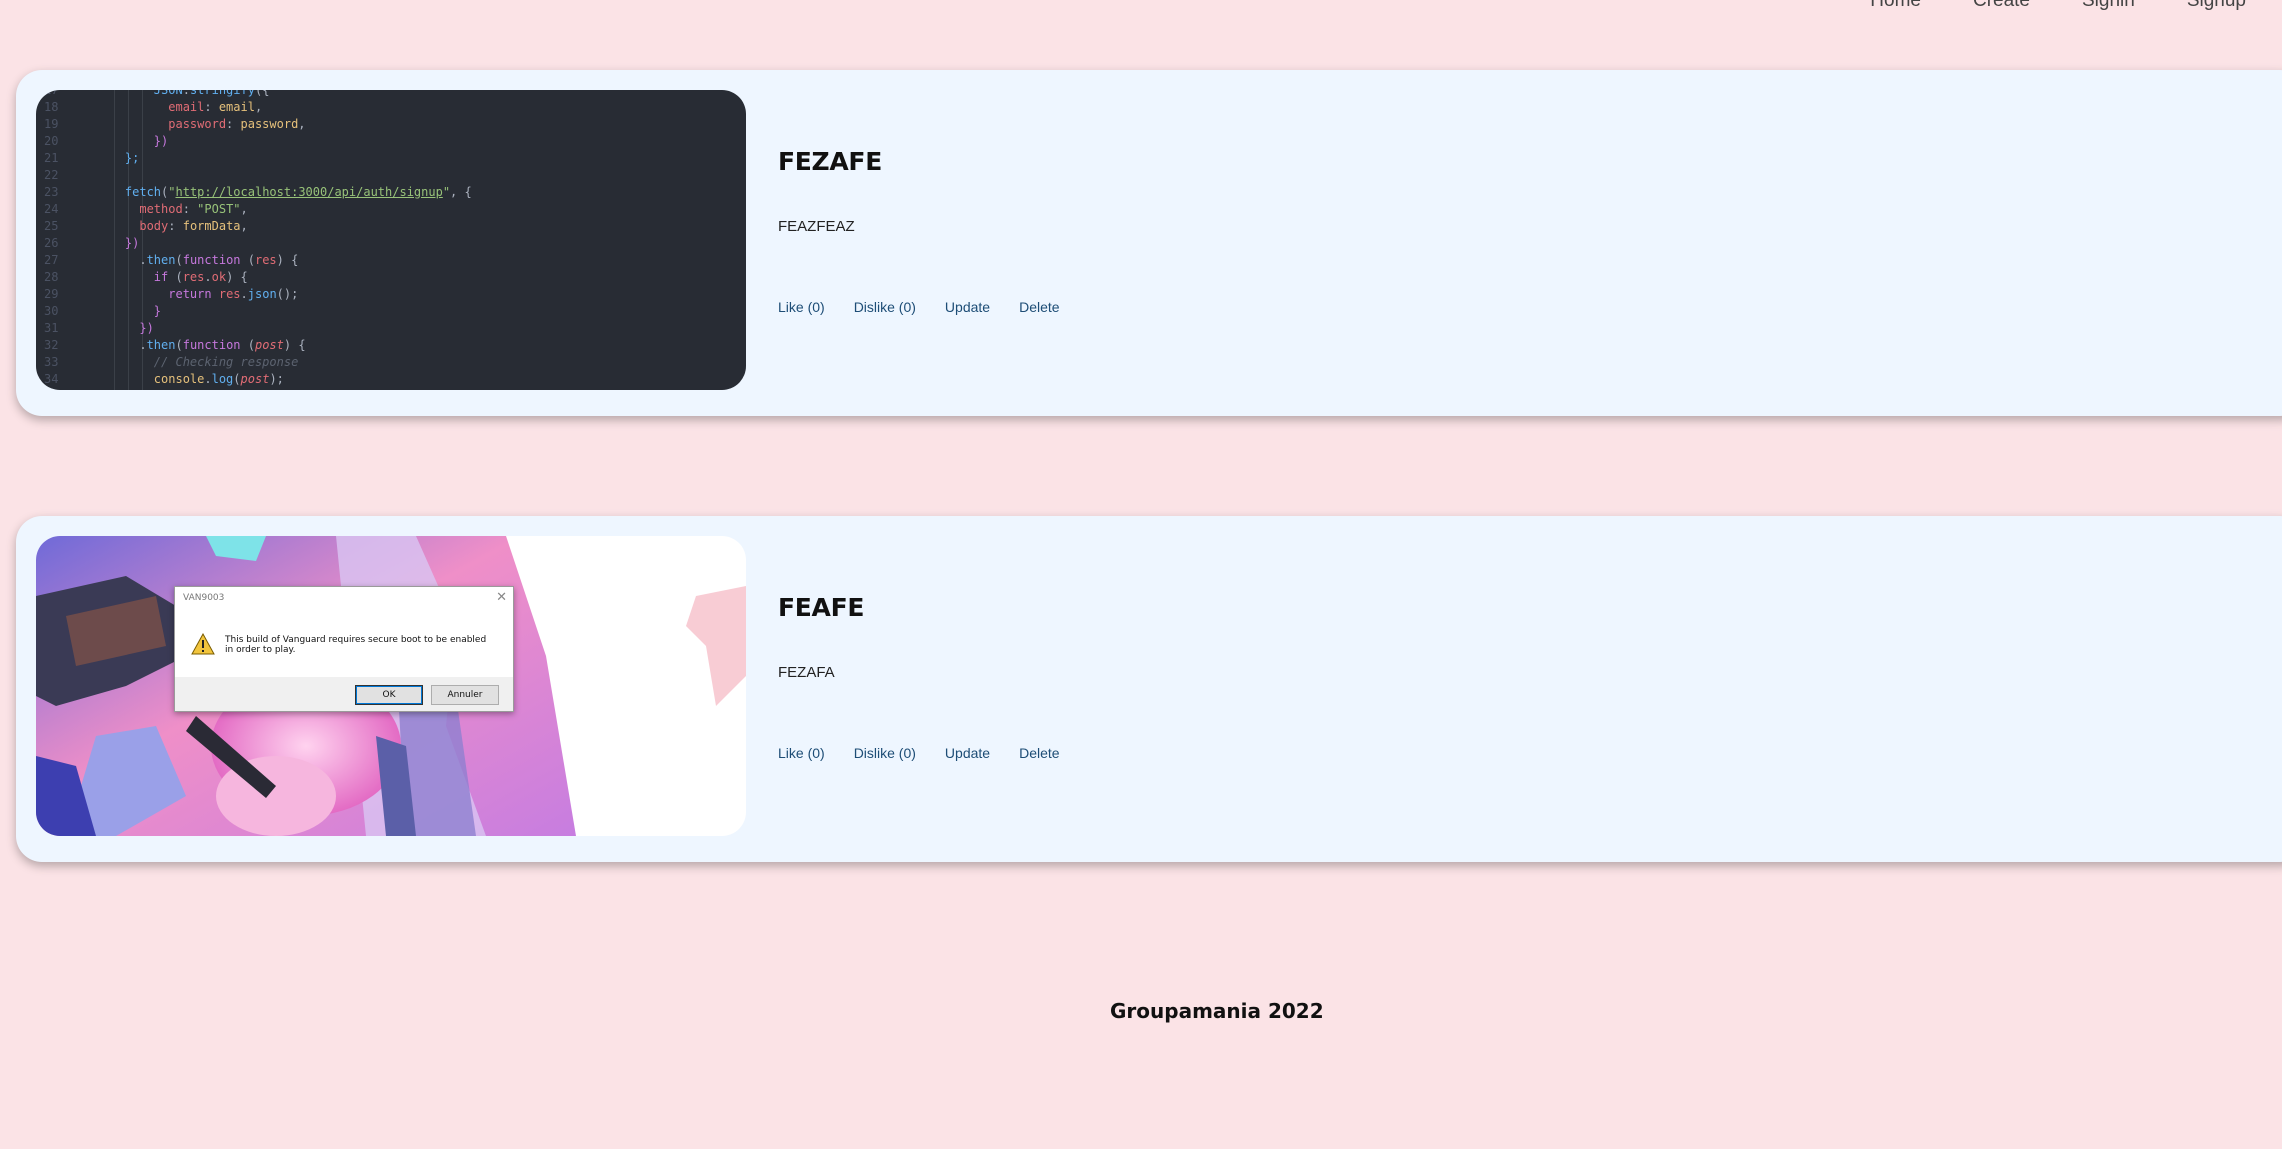 The height and width of the screenshot is (1149, 2282). Describe the element at coordinates (344, 598) in the screenshot. I see `dialog-titlebar: VAN9003 ✕` at that location.